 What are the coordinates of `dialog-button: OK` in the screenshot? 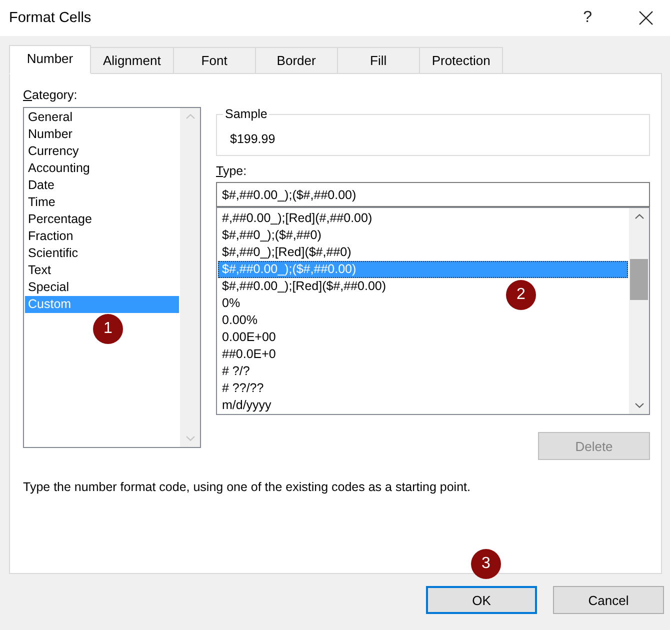 It's located at (481, 600).